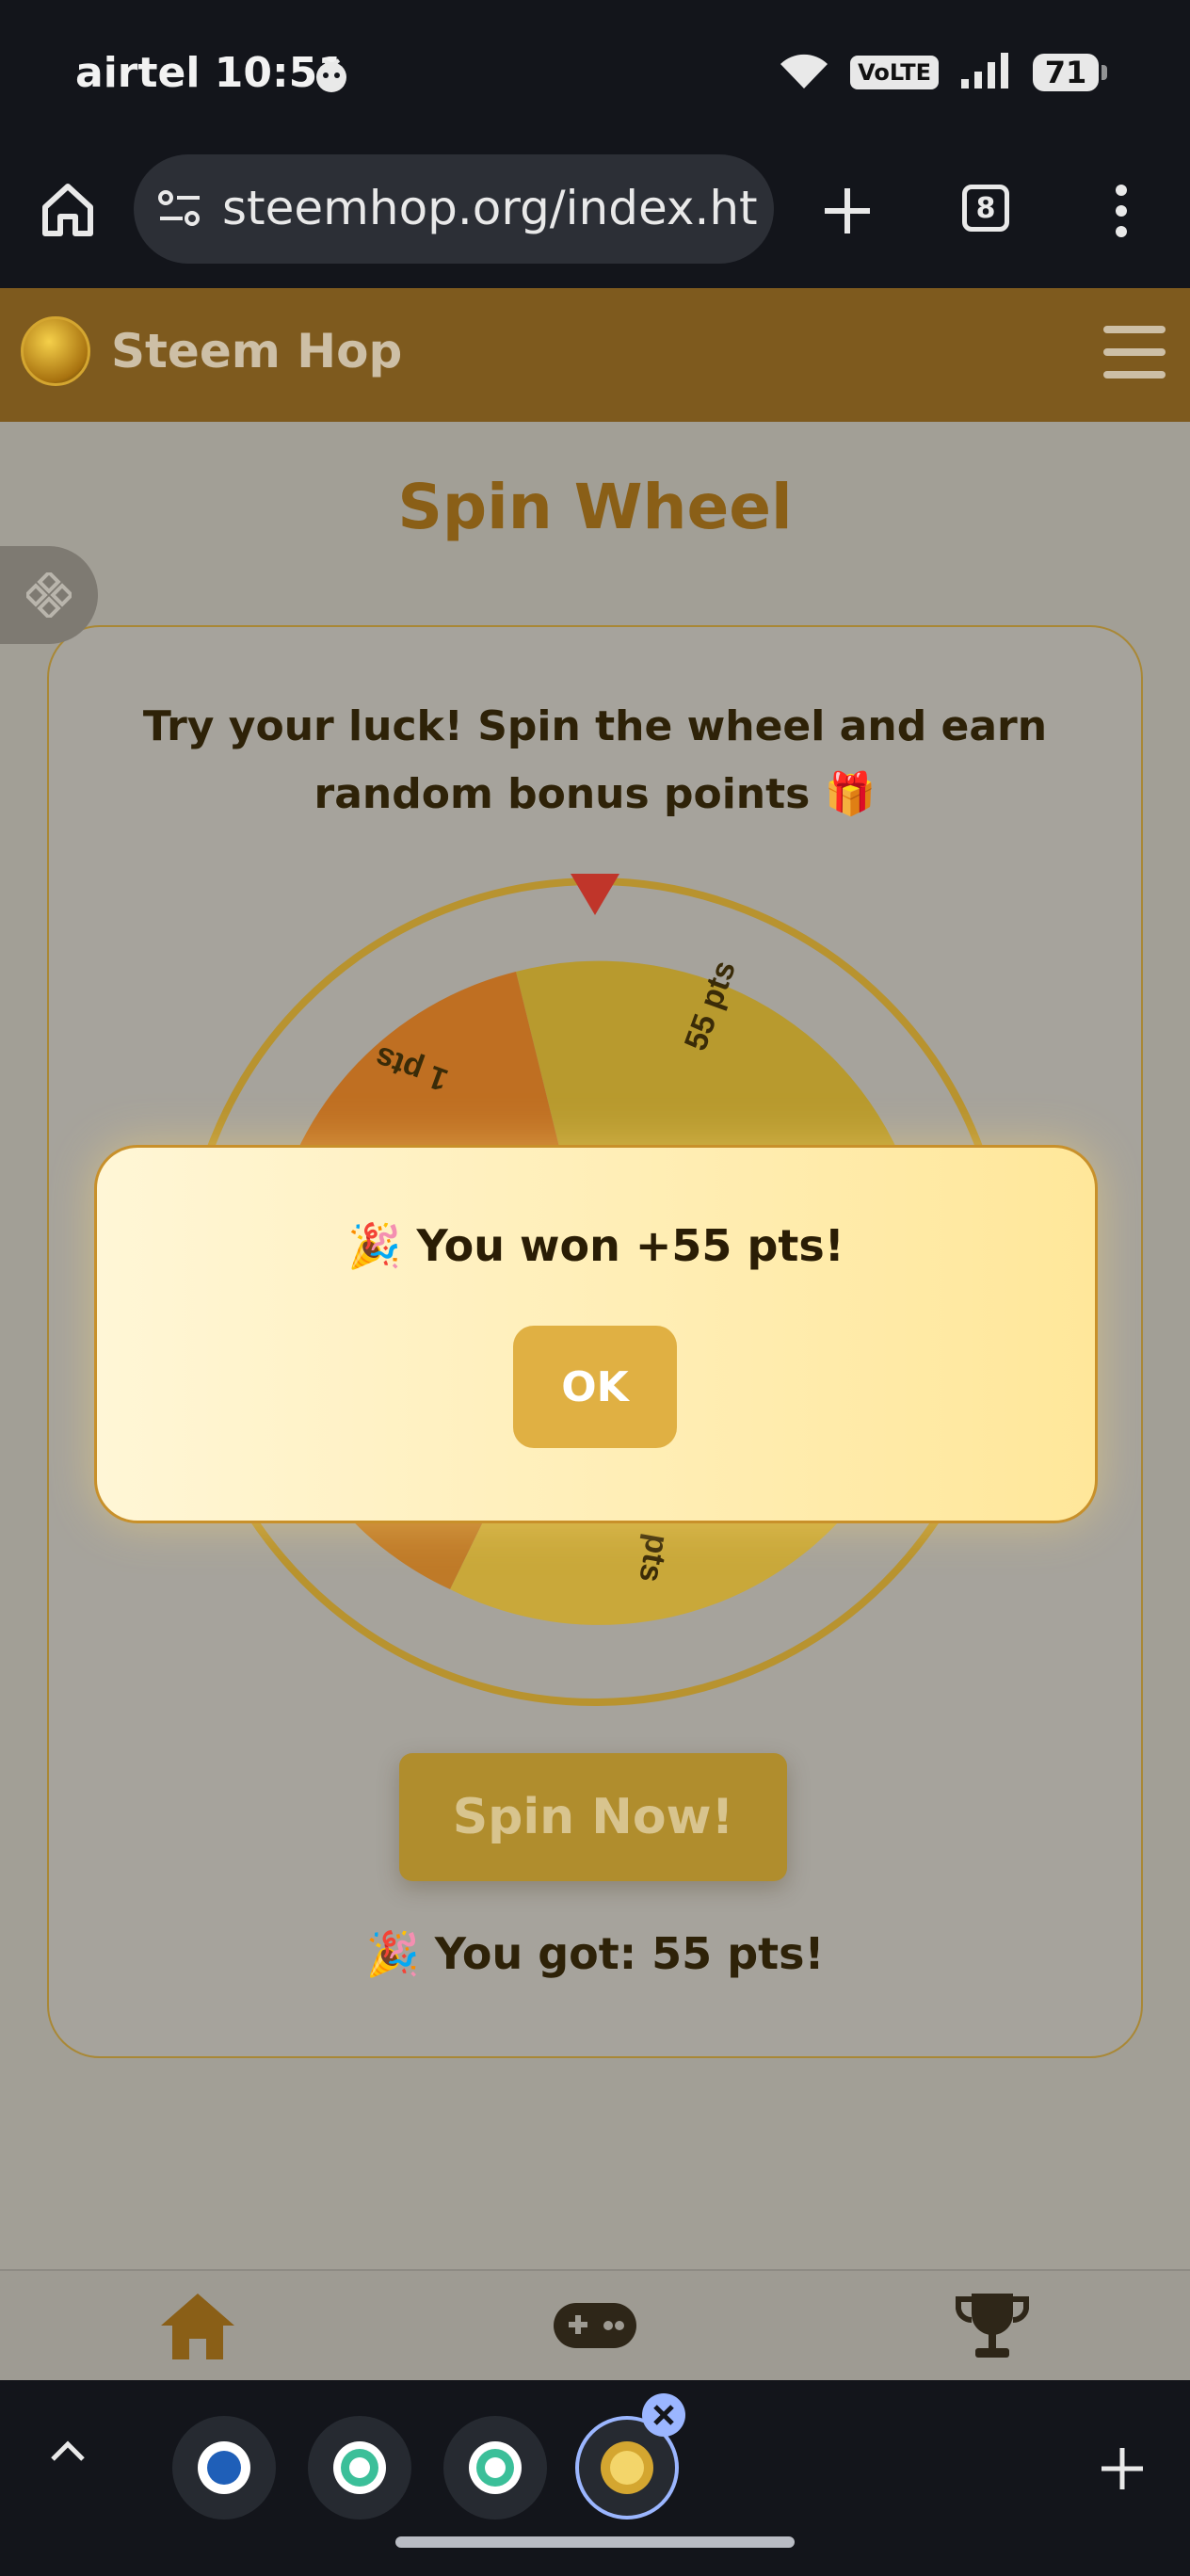  What do you see at coordinates (490, 208) in the screenshot?
I see `url-text: steemhop.org/index.html` at bounding box center [490, 208].